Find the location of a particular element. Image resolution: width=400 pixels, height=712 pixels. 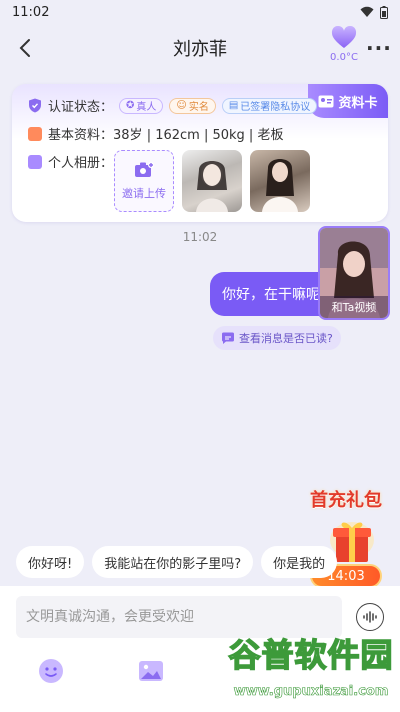

back-arrow-icon is located at coordinates (26, 48).